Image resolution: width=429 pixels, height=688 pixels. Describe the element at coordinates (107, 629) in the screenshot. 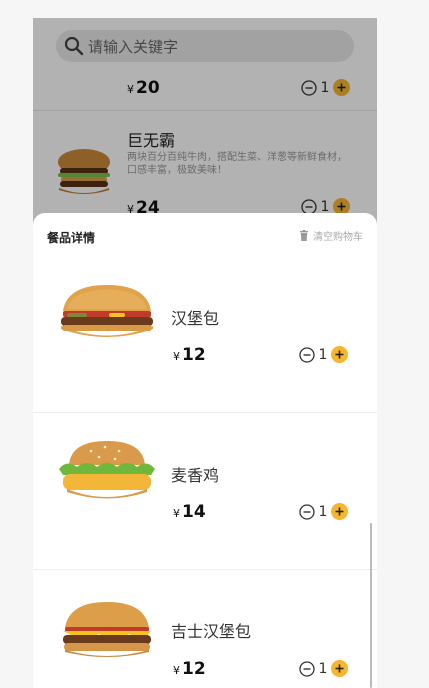

I see `cheeseburger-image` at that location.